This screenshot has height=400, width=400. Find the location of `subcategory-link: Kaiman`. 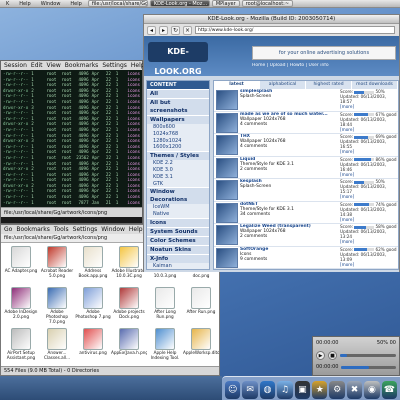

subcategory-link: Kaiman is located at coordinates (178, 266).